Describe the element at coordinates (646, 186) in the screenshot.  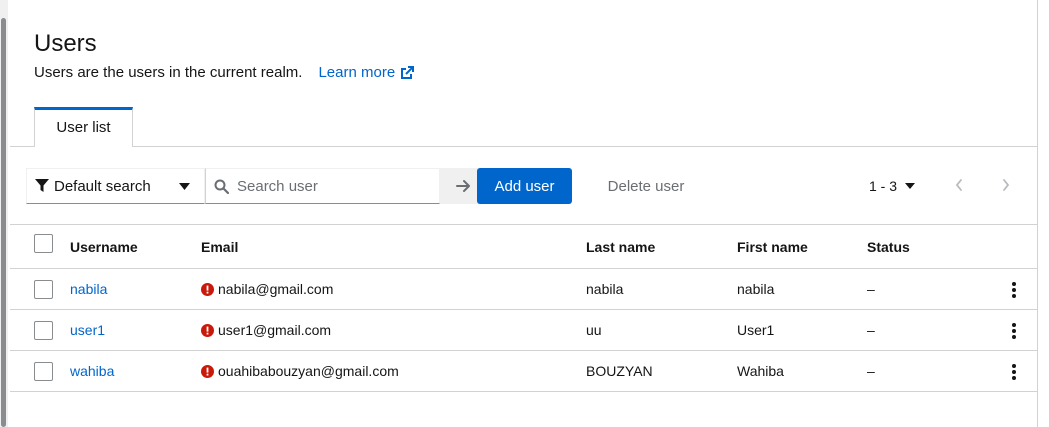
I see `delete-user-button: Delete user` at that location.